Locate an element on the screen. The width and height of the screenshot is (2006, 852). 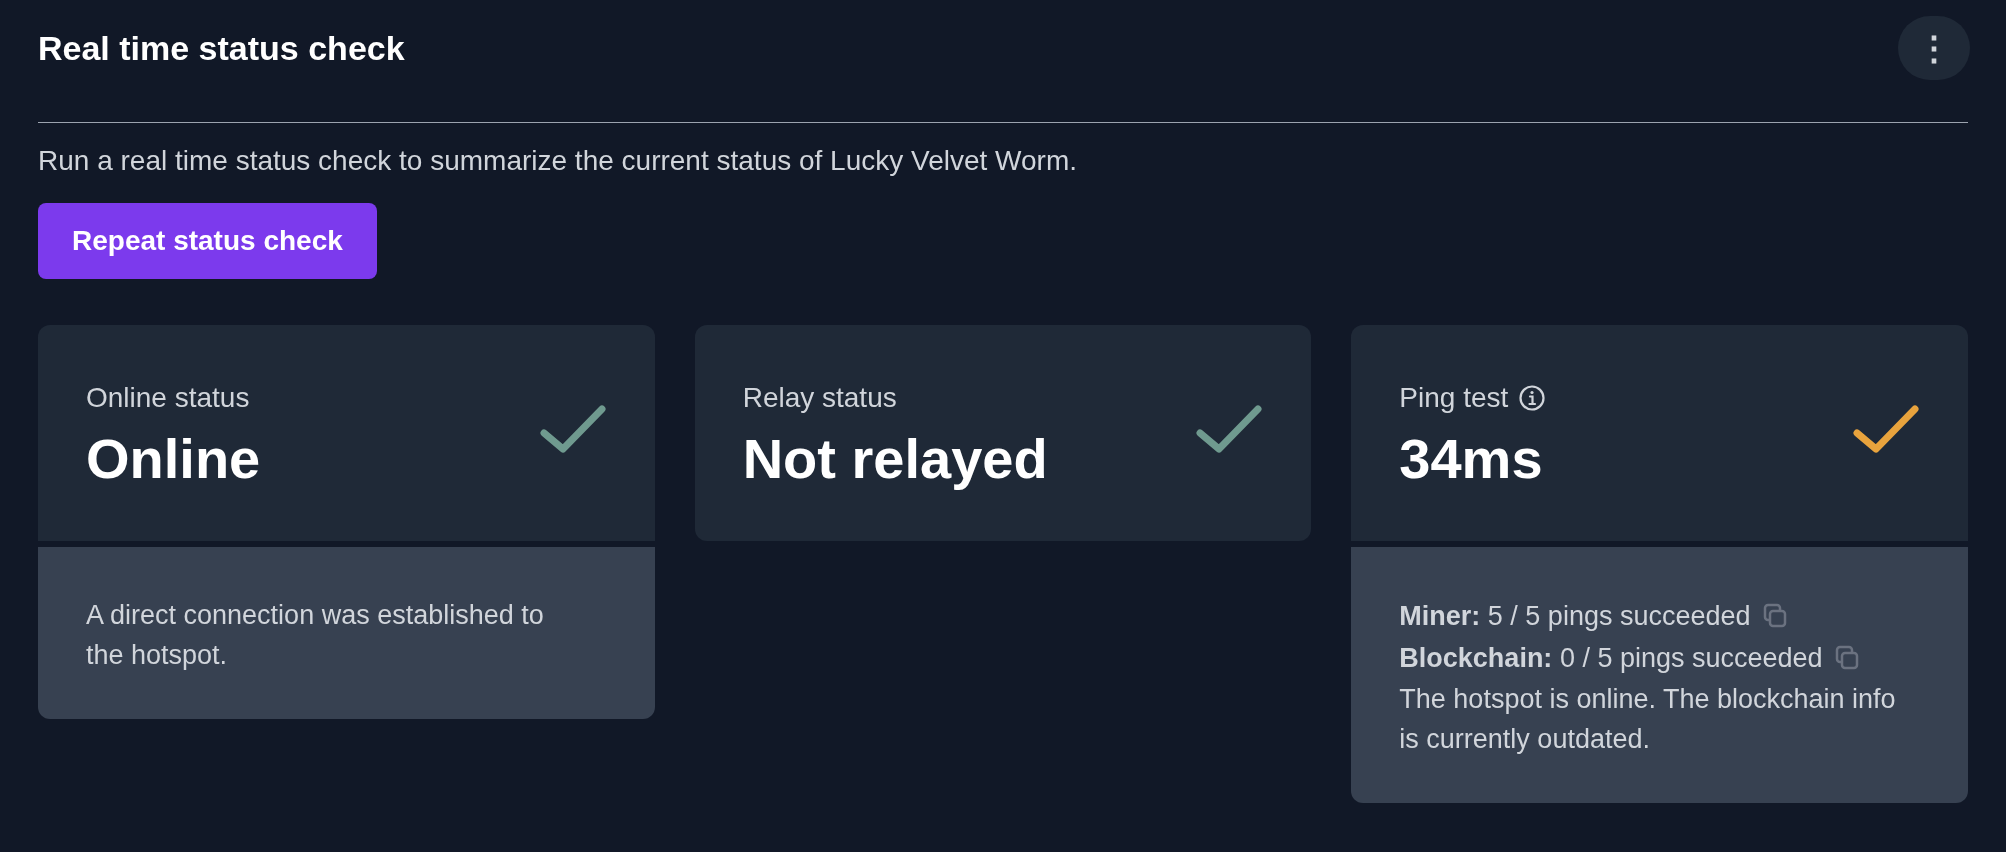
ping-result: Blockchain: 0 / 5 pings succeeded is located at coordinates (1611, 658).